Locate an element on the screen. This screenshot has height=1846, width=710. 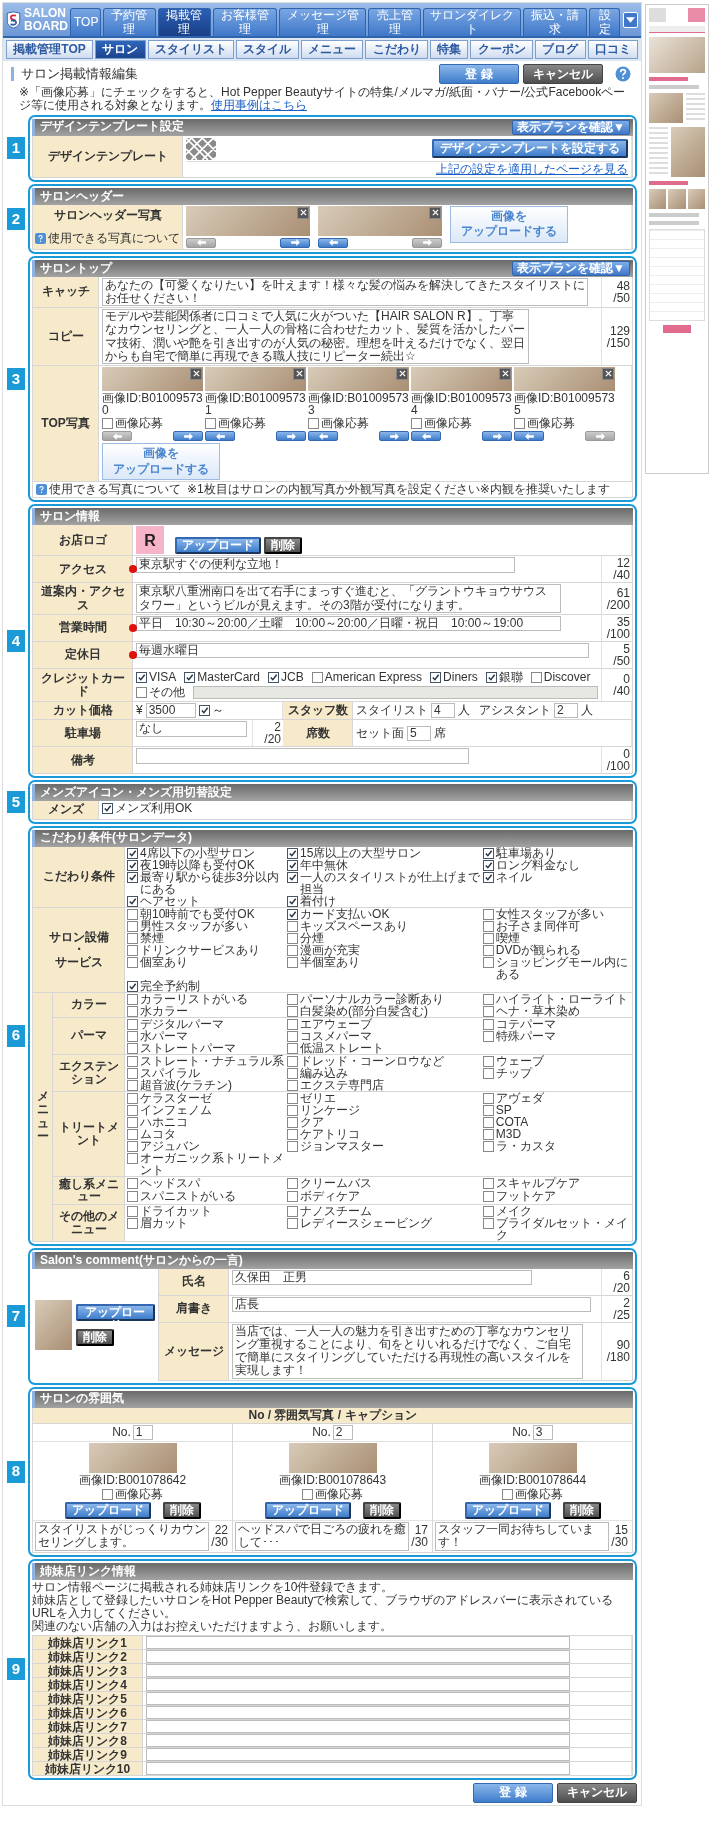
sub-nav-tab: ブログ is located at coordinates (560, 50).